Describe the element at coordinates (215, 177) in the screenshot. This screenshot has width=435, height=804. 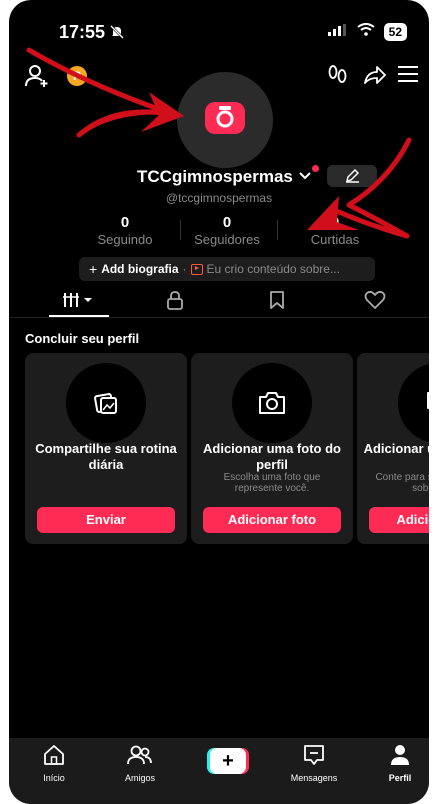
I see `profile-username: TCCgimnospermas` at that location.